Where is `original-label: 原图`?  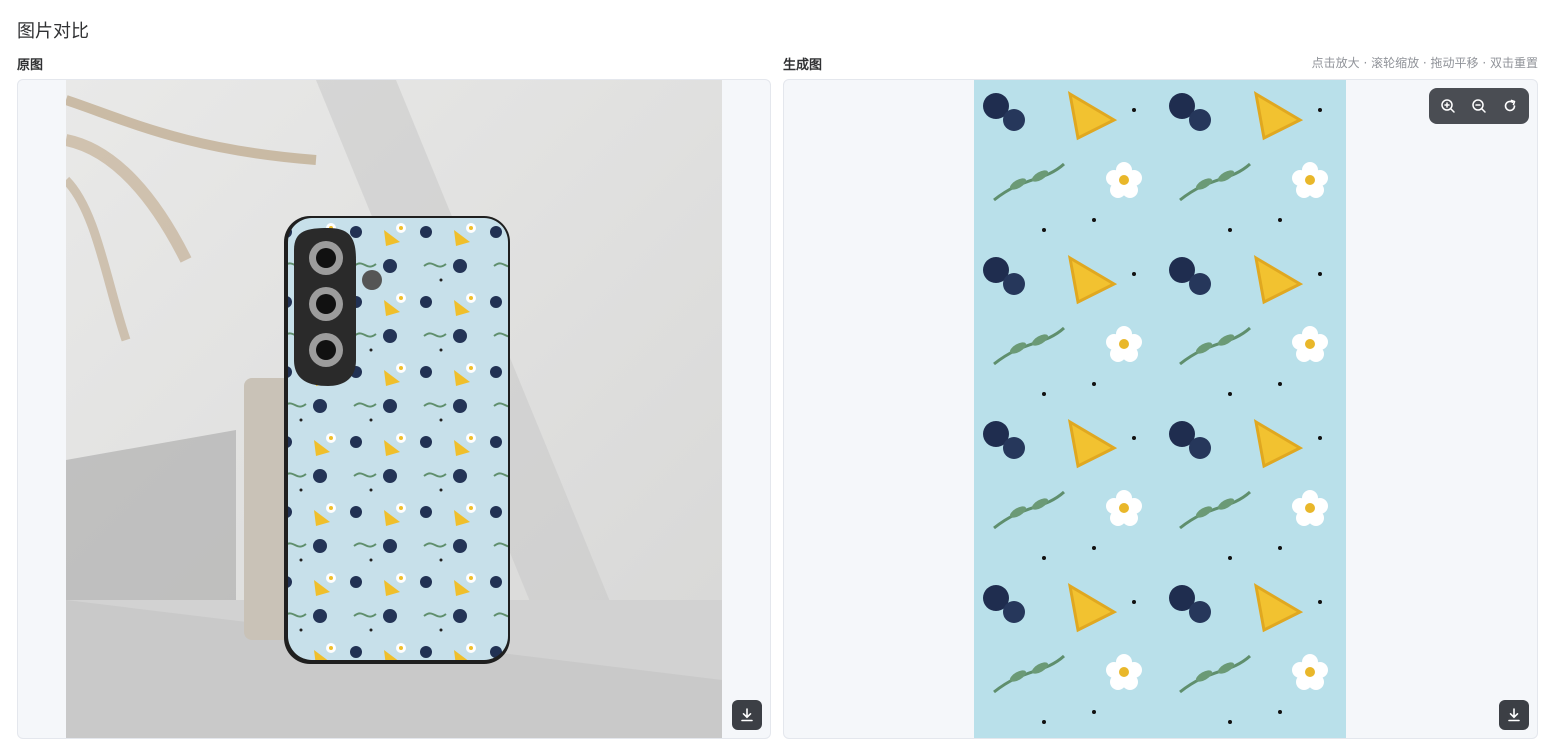
original-label: 原图 is located at coordinates (30, 65).